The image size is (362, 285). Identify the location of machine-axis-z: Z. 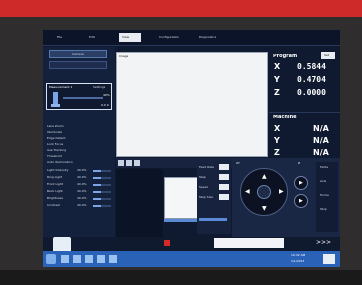
(277, 153).